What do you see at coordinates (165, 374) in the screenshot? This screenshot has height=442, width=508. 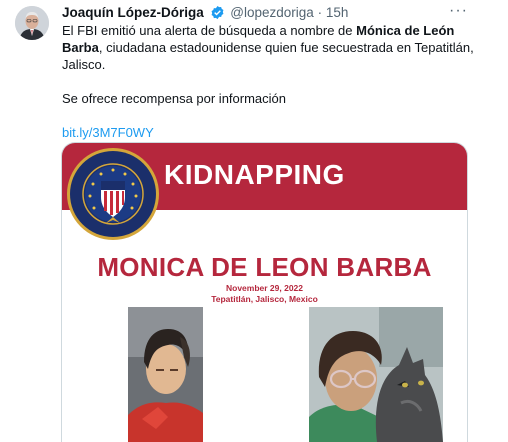 I see `person-photo-left` at bounding box center [165, 374].